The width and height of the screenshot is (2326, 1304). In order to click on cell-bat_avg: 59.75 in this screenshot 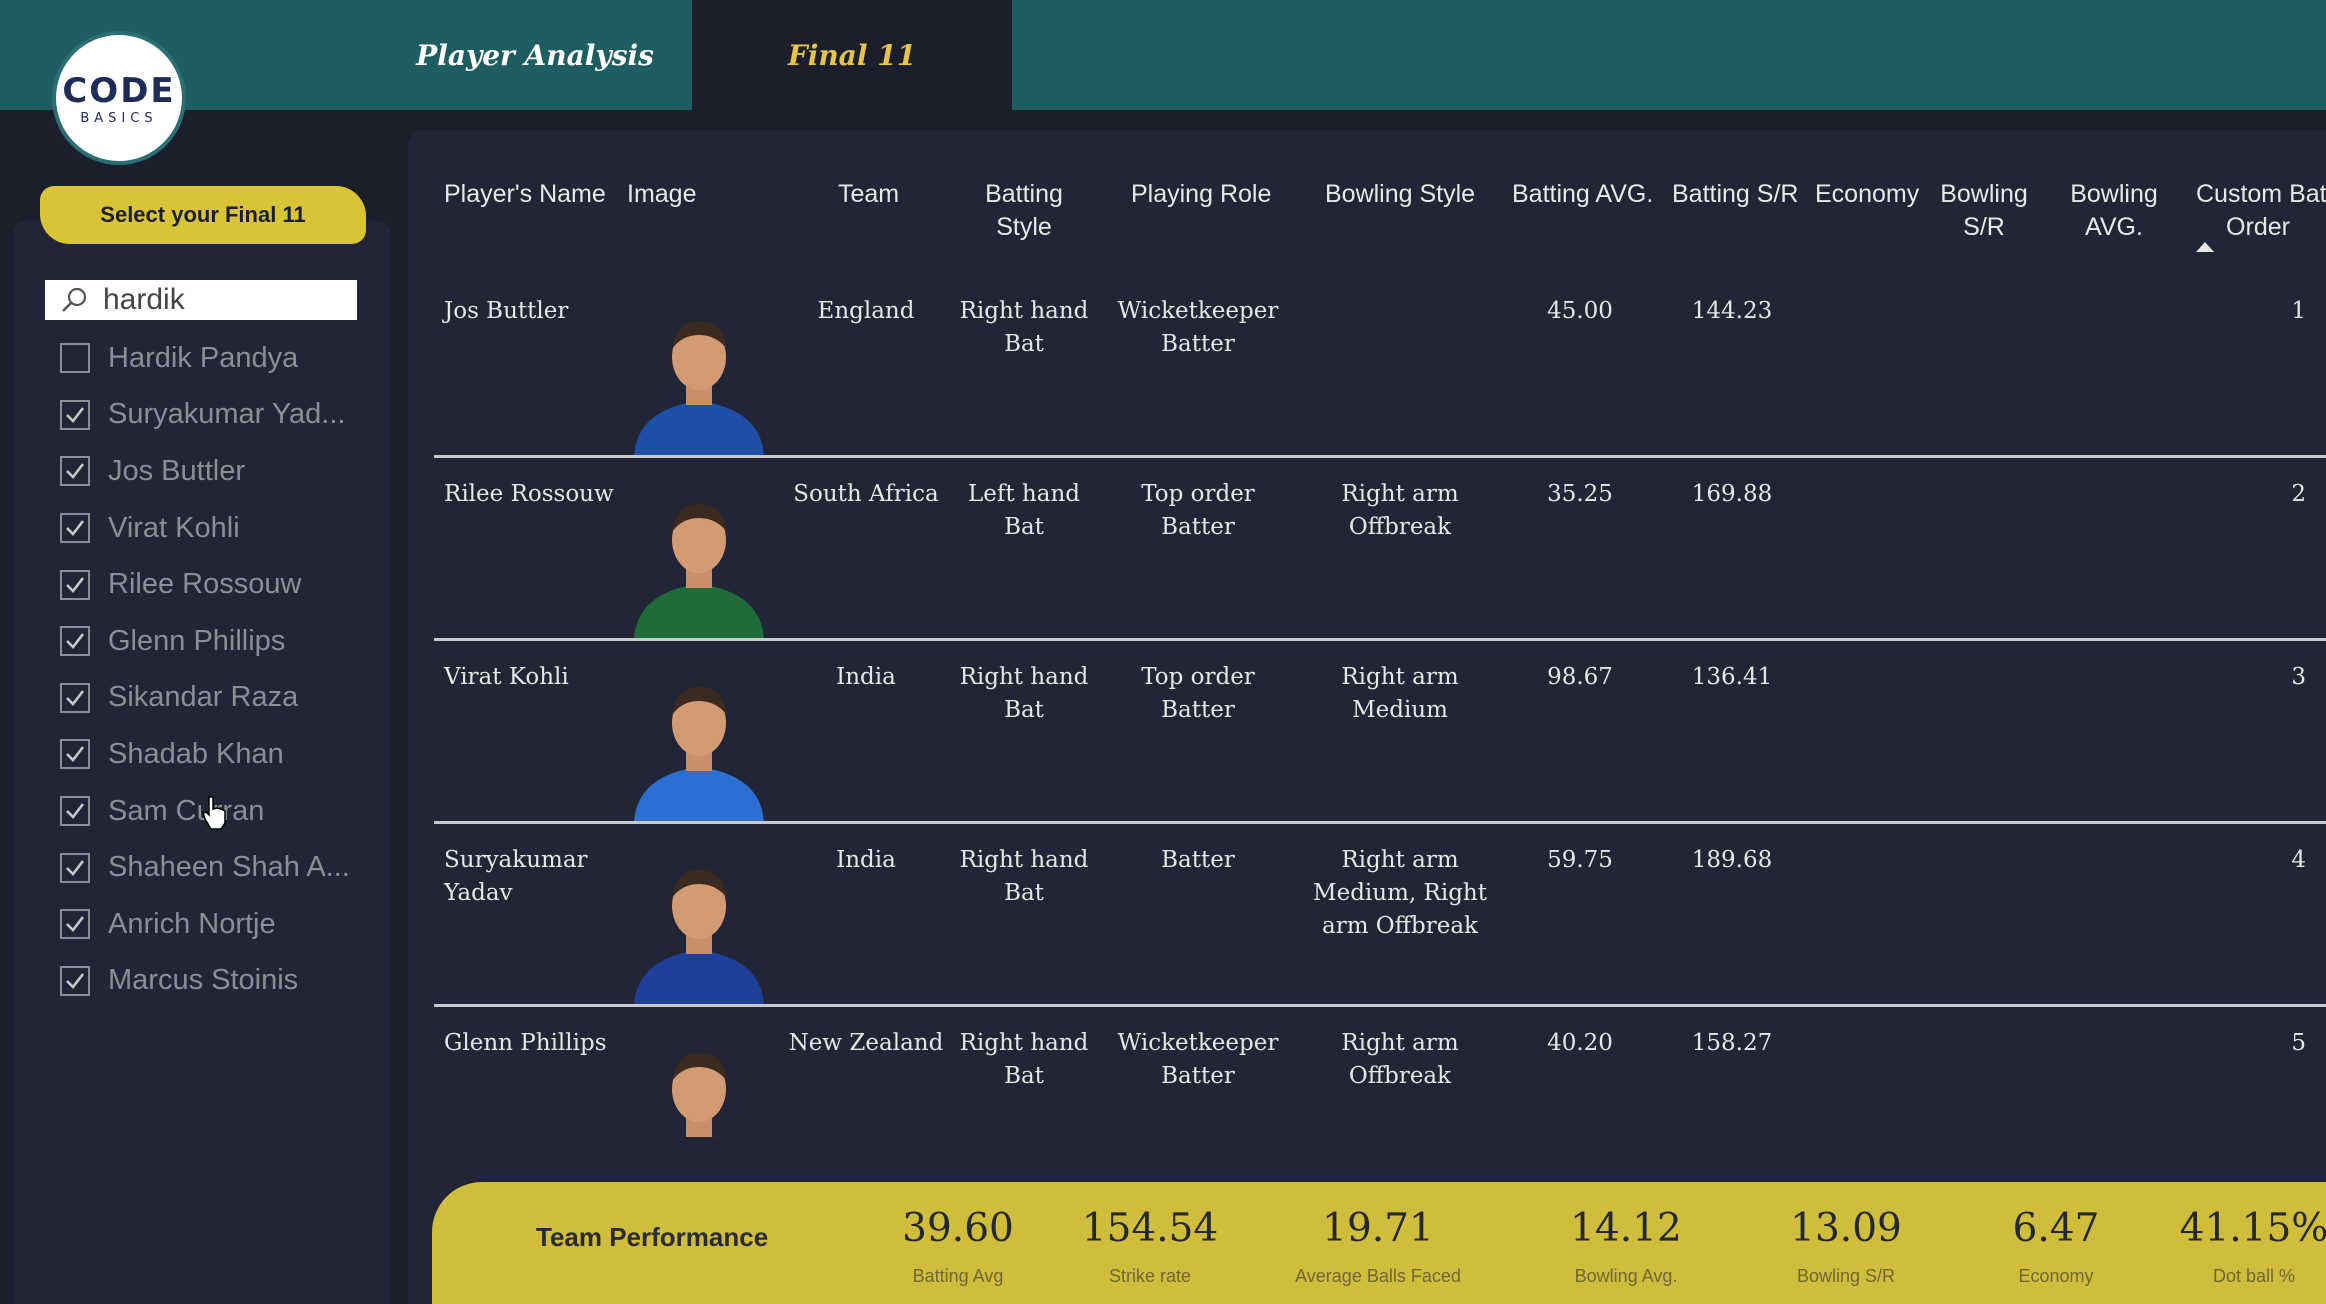, I will do `click(1580, 860)`.